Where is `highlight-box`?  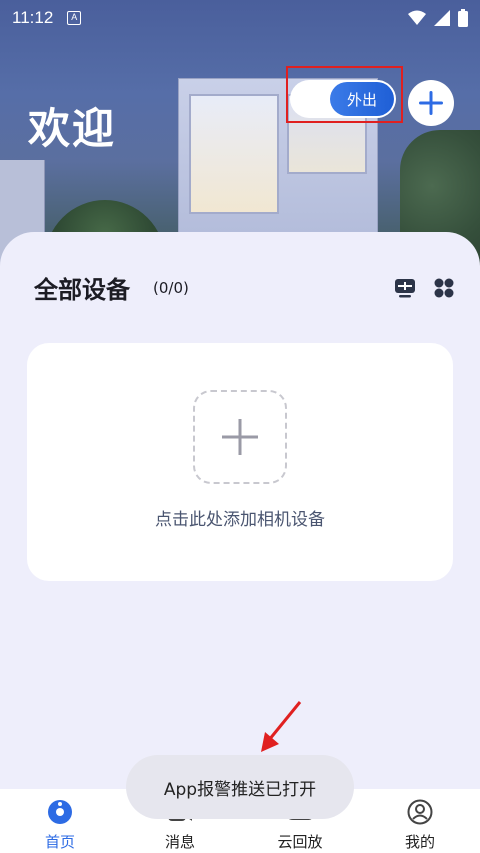
highlight-box is located at coordinates (344, 94).